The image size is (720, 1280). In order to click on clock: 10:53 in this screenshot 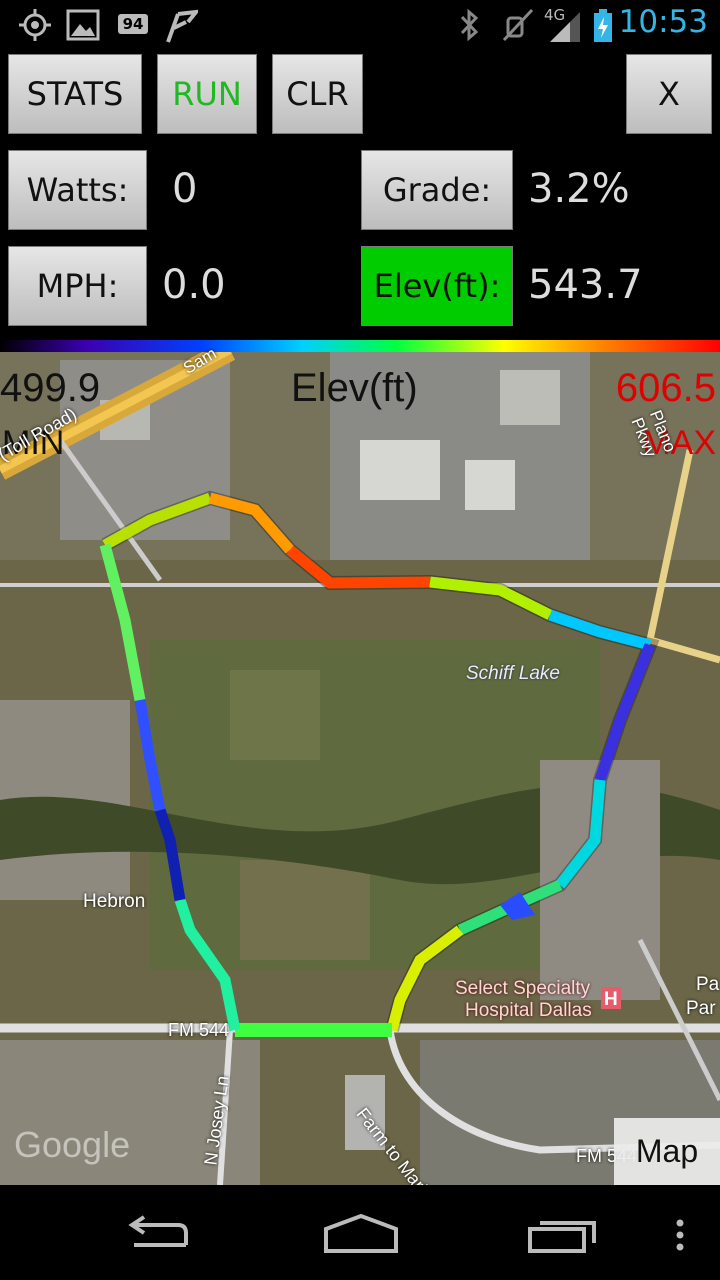, I will do `click(663, 22)`.